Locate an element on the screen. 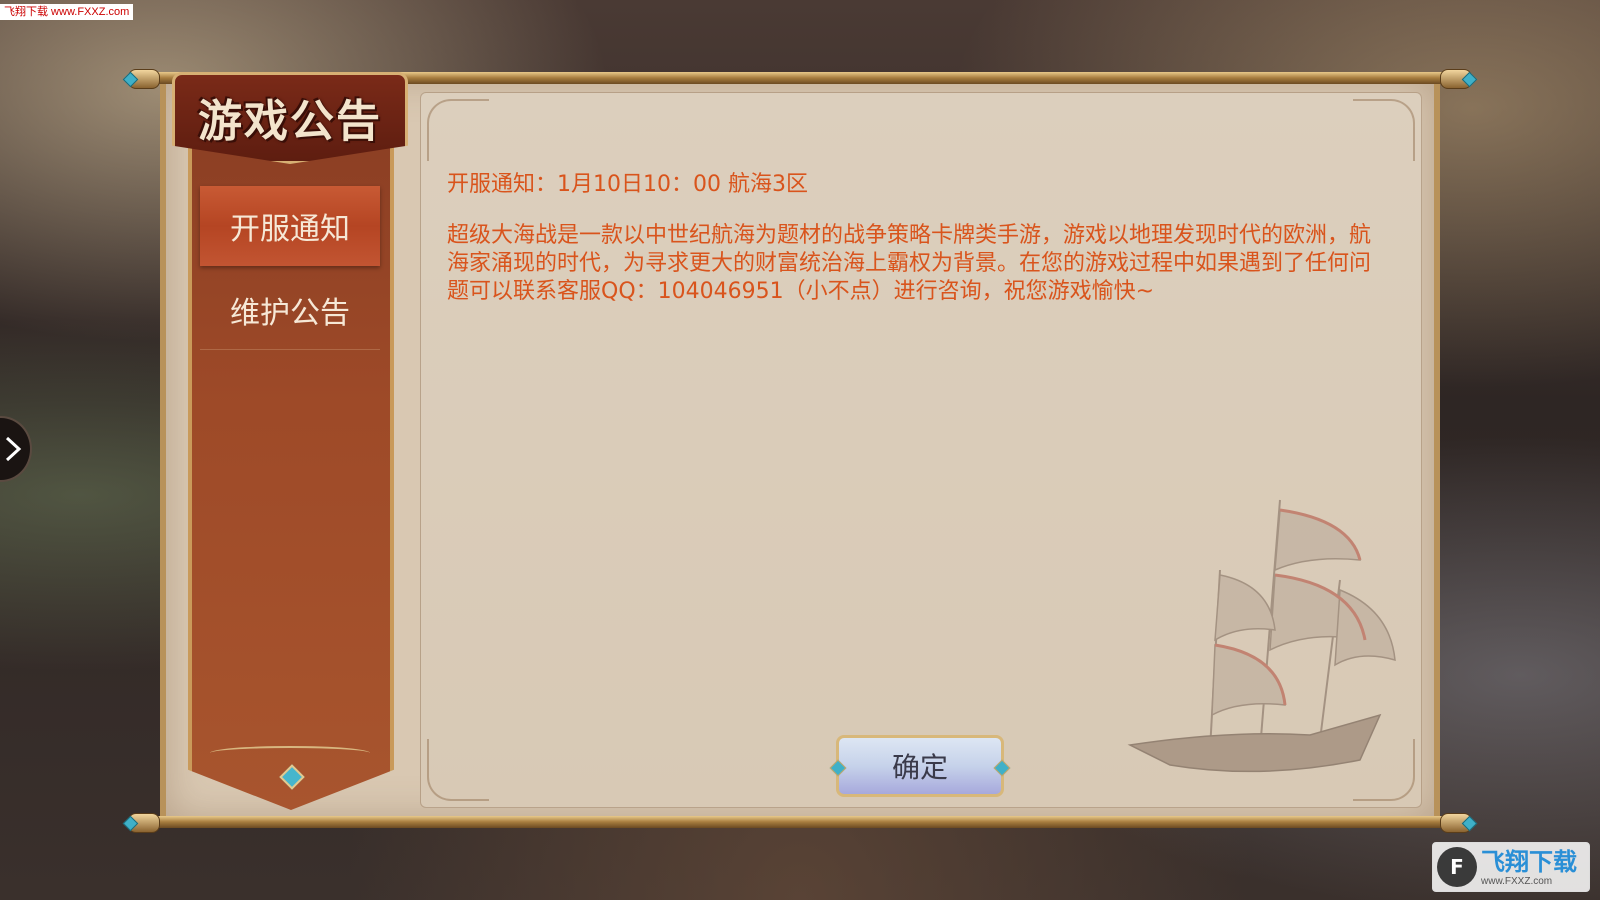 The height and width of the screenshot is (900, 1600). watermark-logo: F 飞翔下载 www.FXXZ.com is located at coordinates (1511, 867).